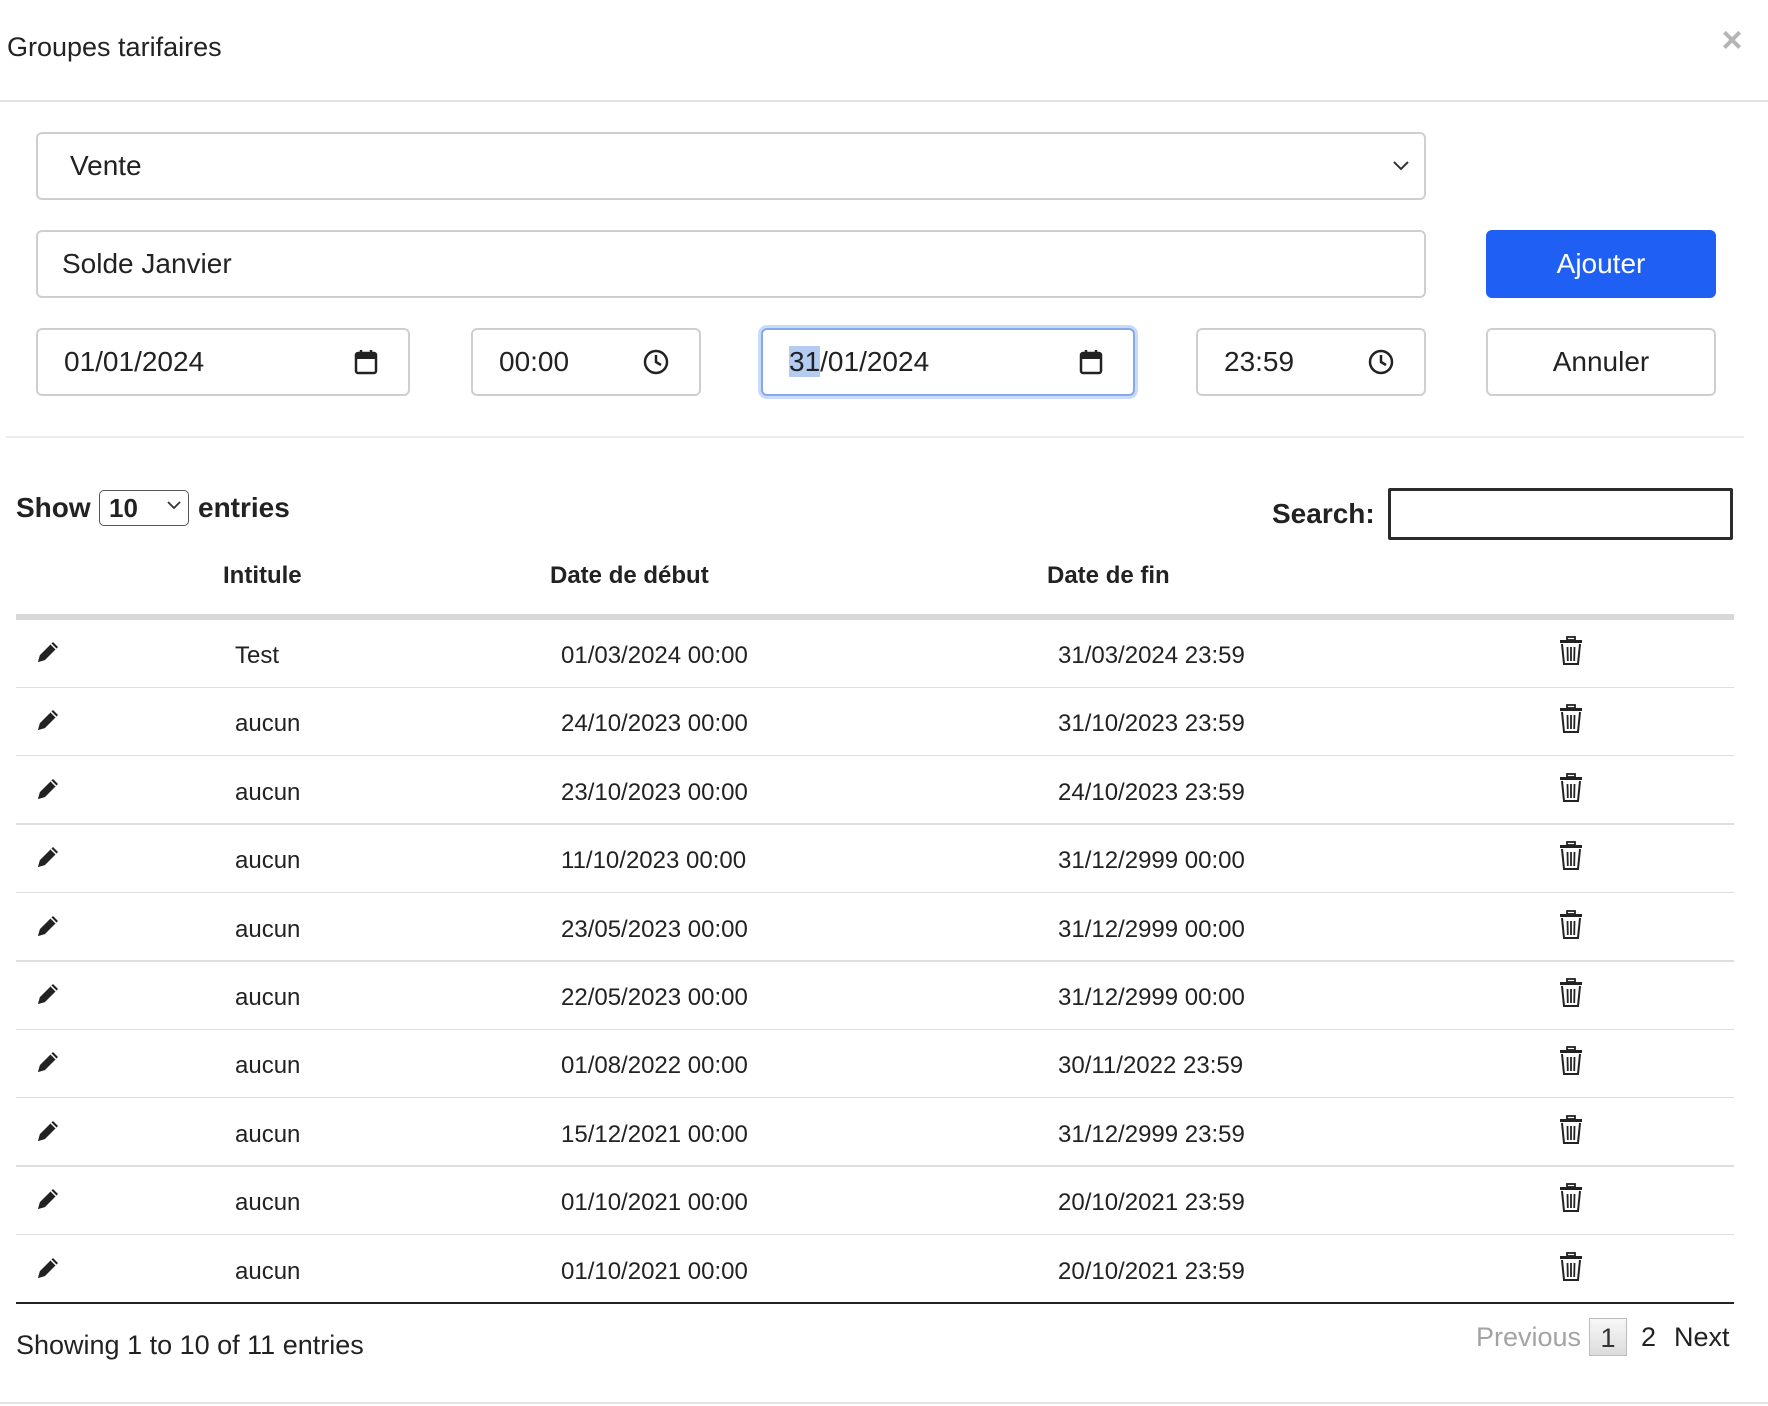  I want to click on end-date-day: 31, so click(805, 361).